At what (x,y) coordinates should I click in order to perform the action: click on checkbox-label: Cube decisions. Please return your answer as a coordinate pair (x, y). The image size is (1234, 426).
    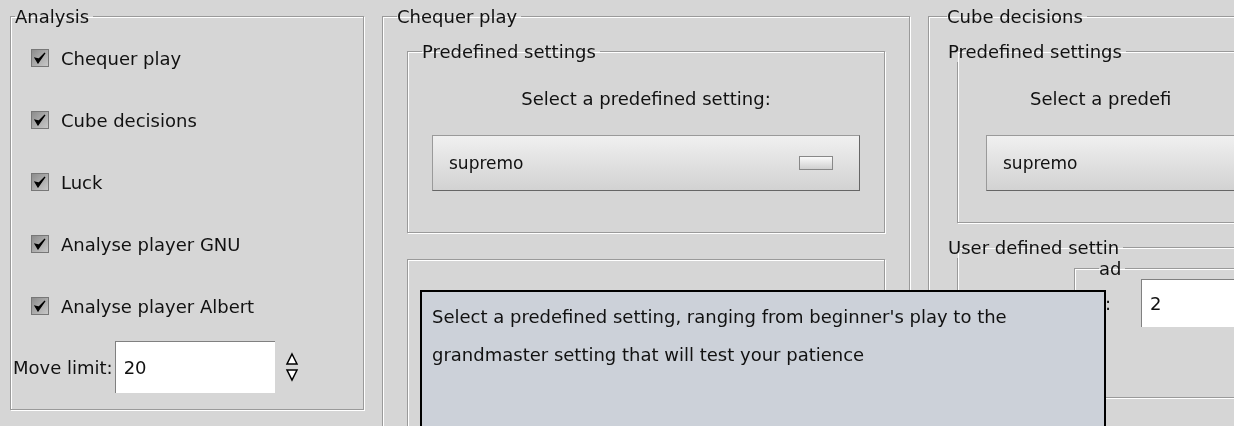
    Looking at the image, I should click on (129, 120).